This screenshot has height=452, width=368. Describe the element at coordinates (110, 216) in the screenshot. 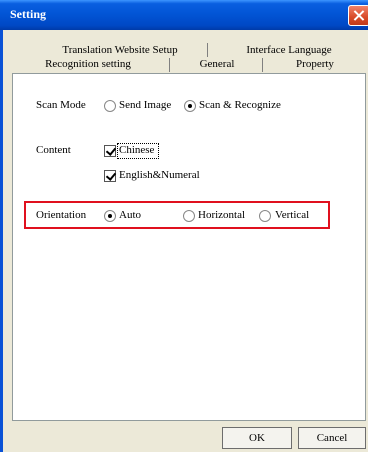

I see `auto-radio` at that location.